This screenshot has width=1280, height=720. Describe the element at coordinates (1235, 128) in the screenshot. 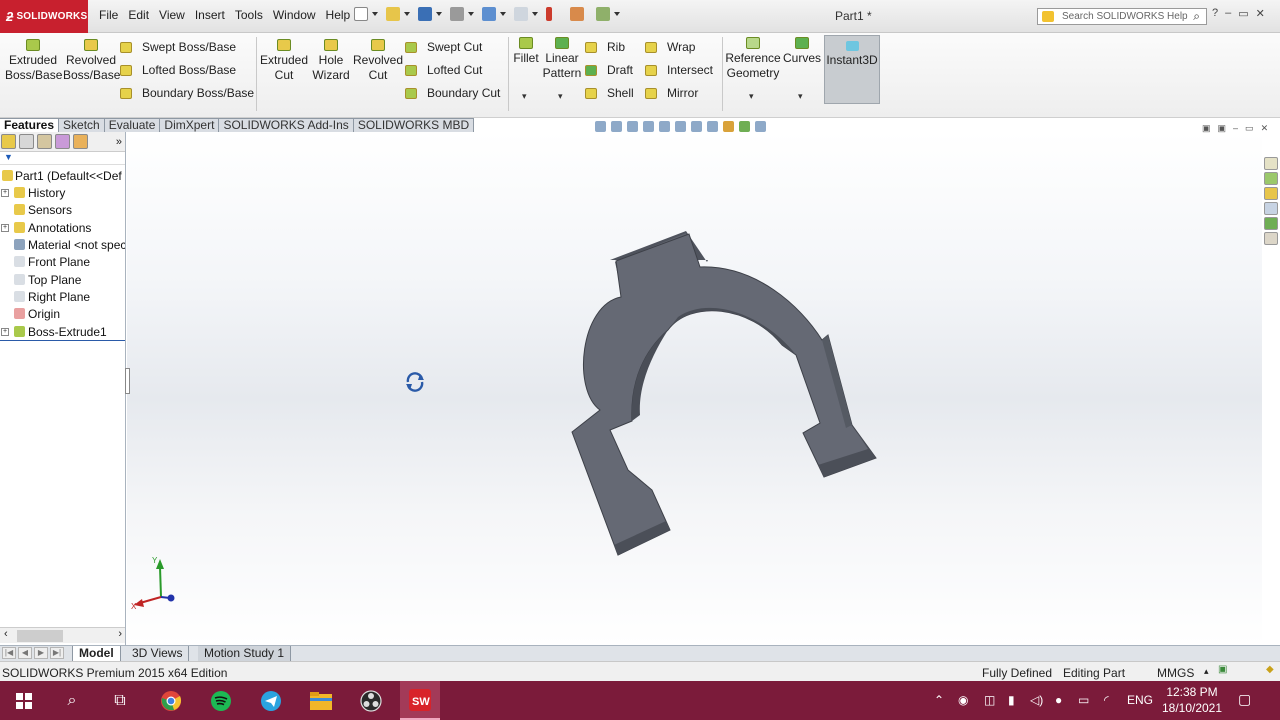

I see `viewport-minimize-icon: –` at that location.